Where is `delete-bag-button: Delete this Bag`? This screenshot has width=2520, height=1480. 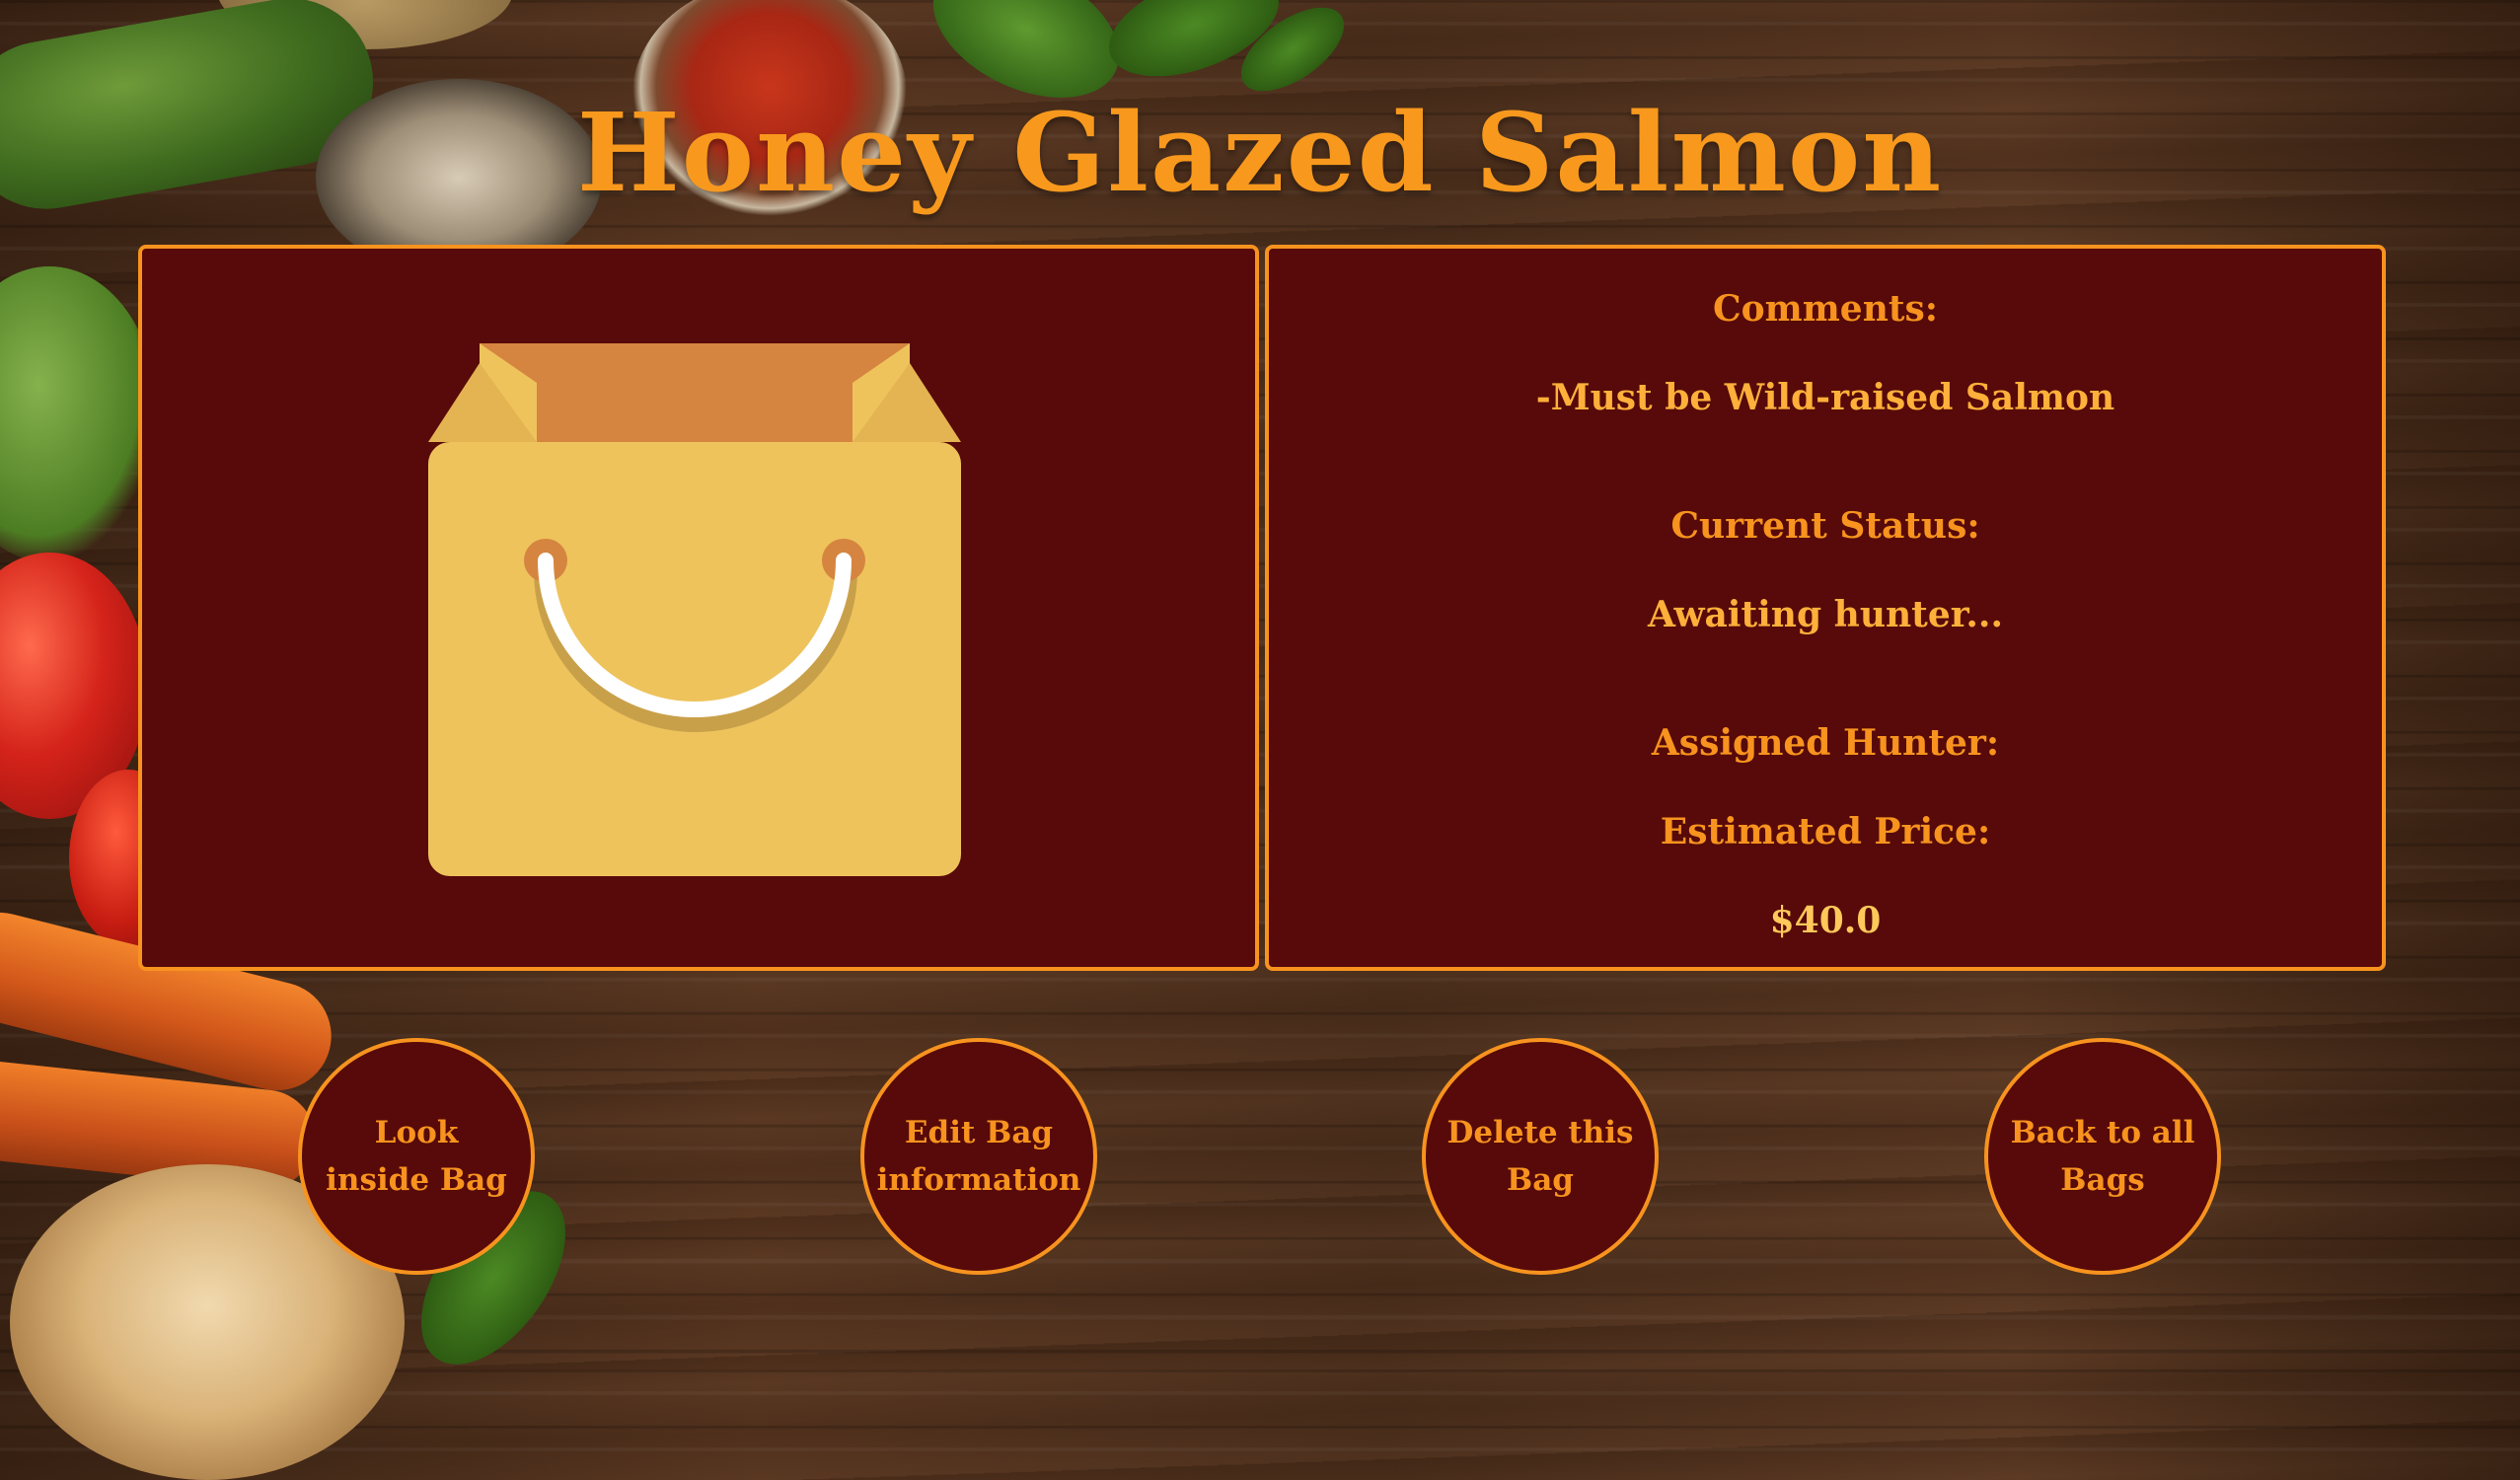
delete-bag-button: Delete this Bag is located at coordinates (1540, 1157).